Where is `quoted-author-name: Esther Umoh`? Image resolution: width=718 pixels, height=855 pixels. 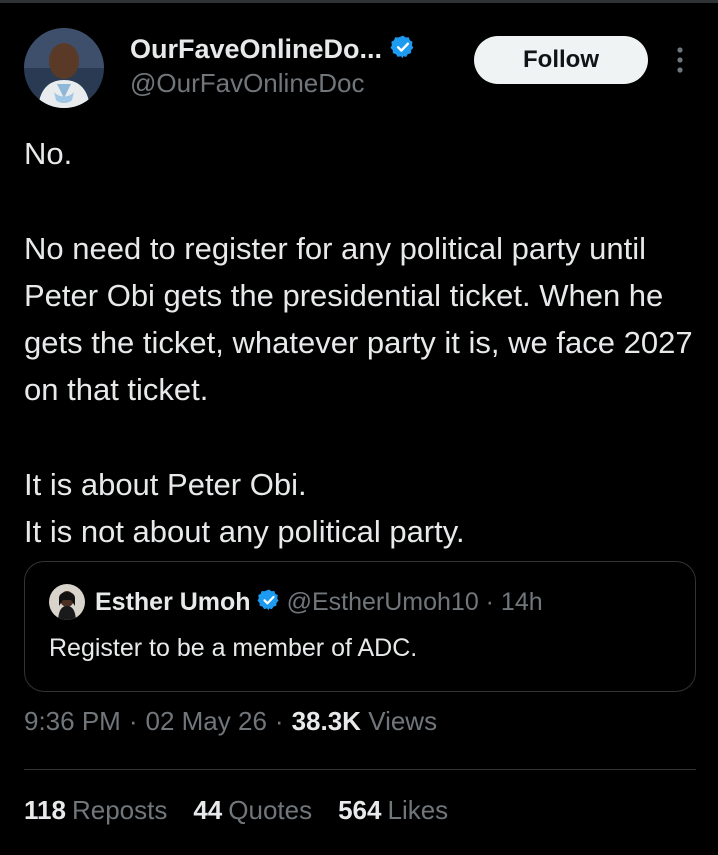 quoted-author-name: Esther Umoh is located at coordinates (173, 602).